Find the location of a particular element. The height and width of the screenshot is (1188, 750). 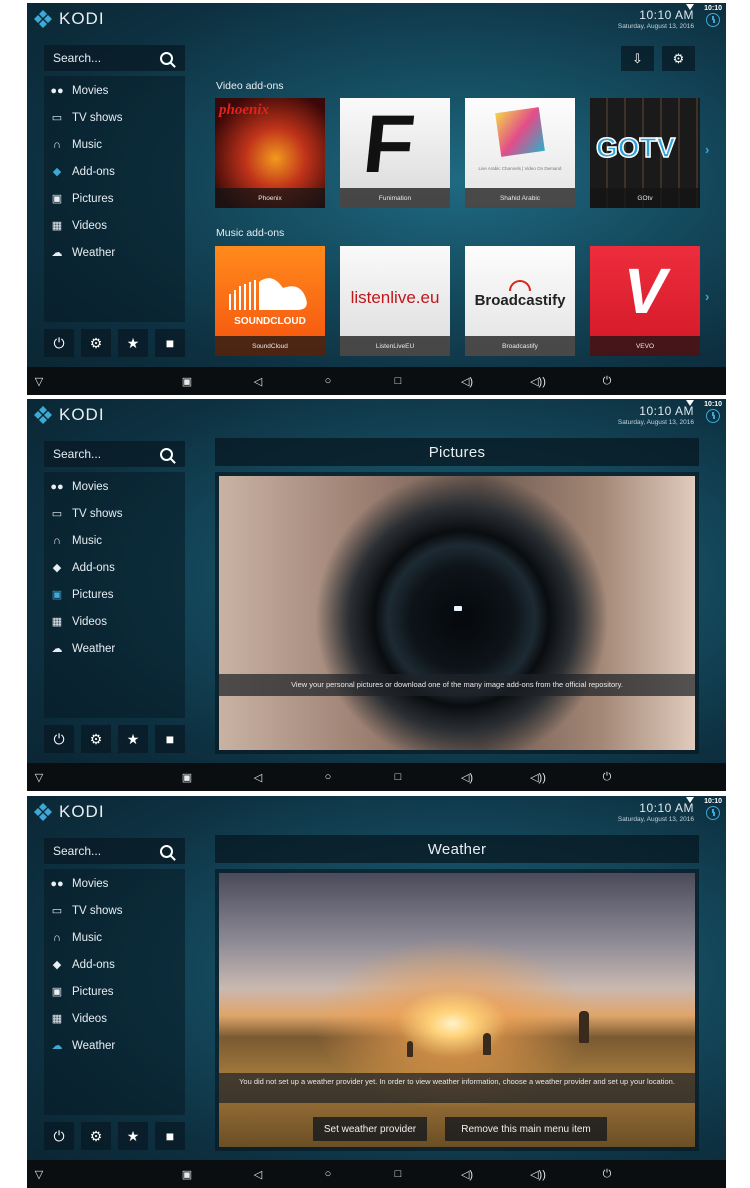

folder-icon: ■ is located at coordinates (170, 343).